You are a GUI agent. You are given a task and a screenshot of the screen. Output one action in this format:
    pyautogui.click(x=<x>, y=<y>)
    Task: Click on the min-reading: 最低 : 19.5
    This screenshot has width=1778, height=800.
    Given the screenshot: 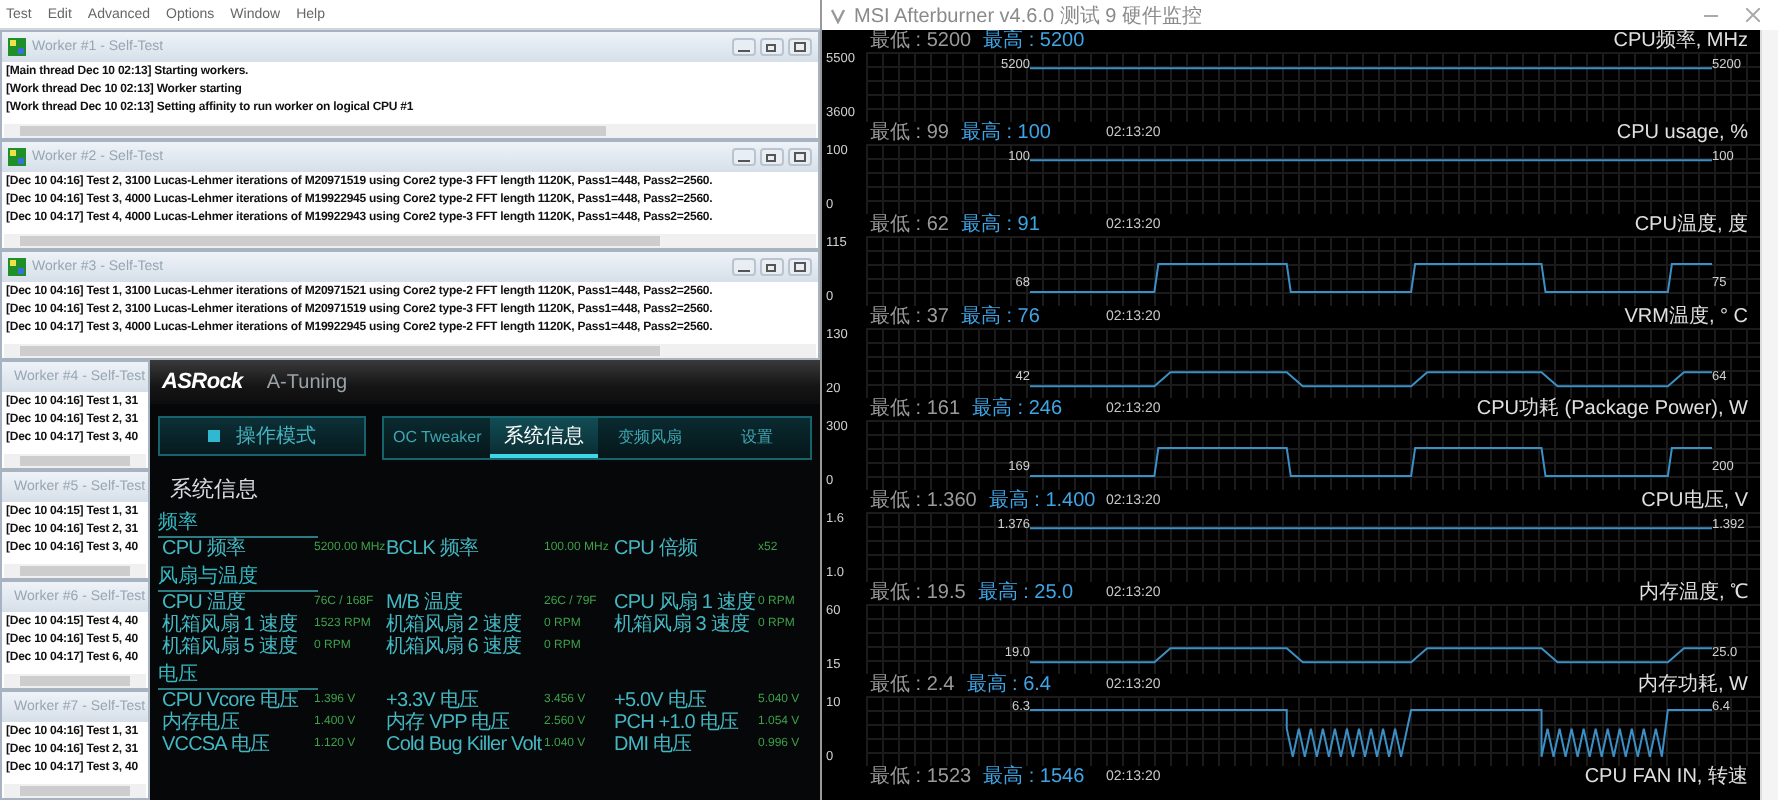 What is the action you would take?
    pyautogui.click(x=918, y=593)
    